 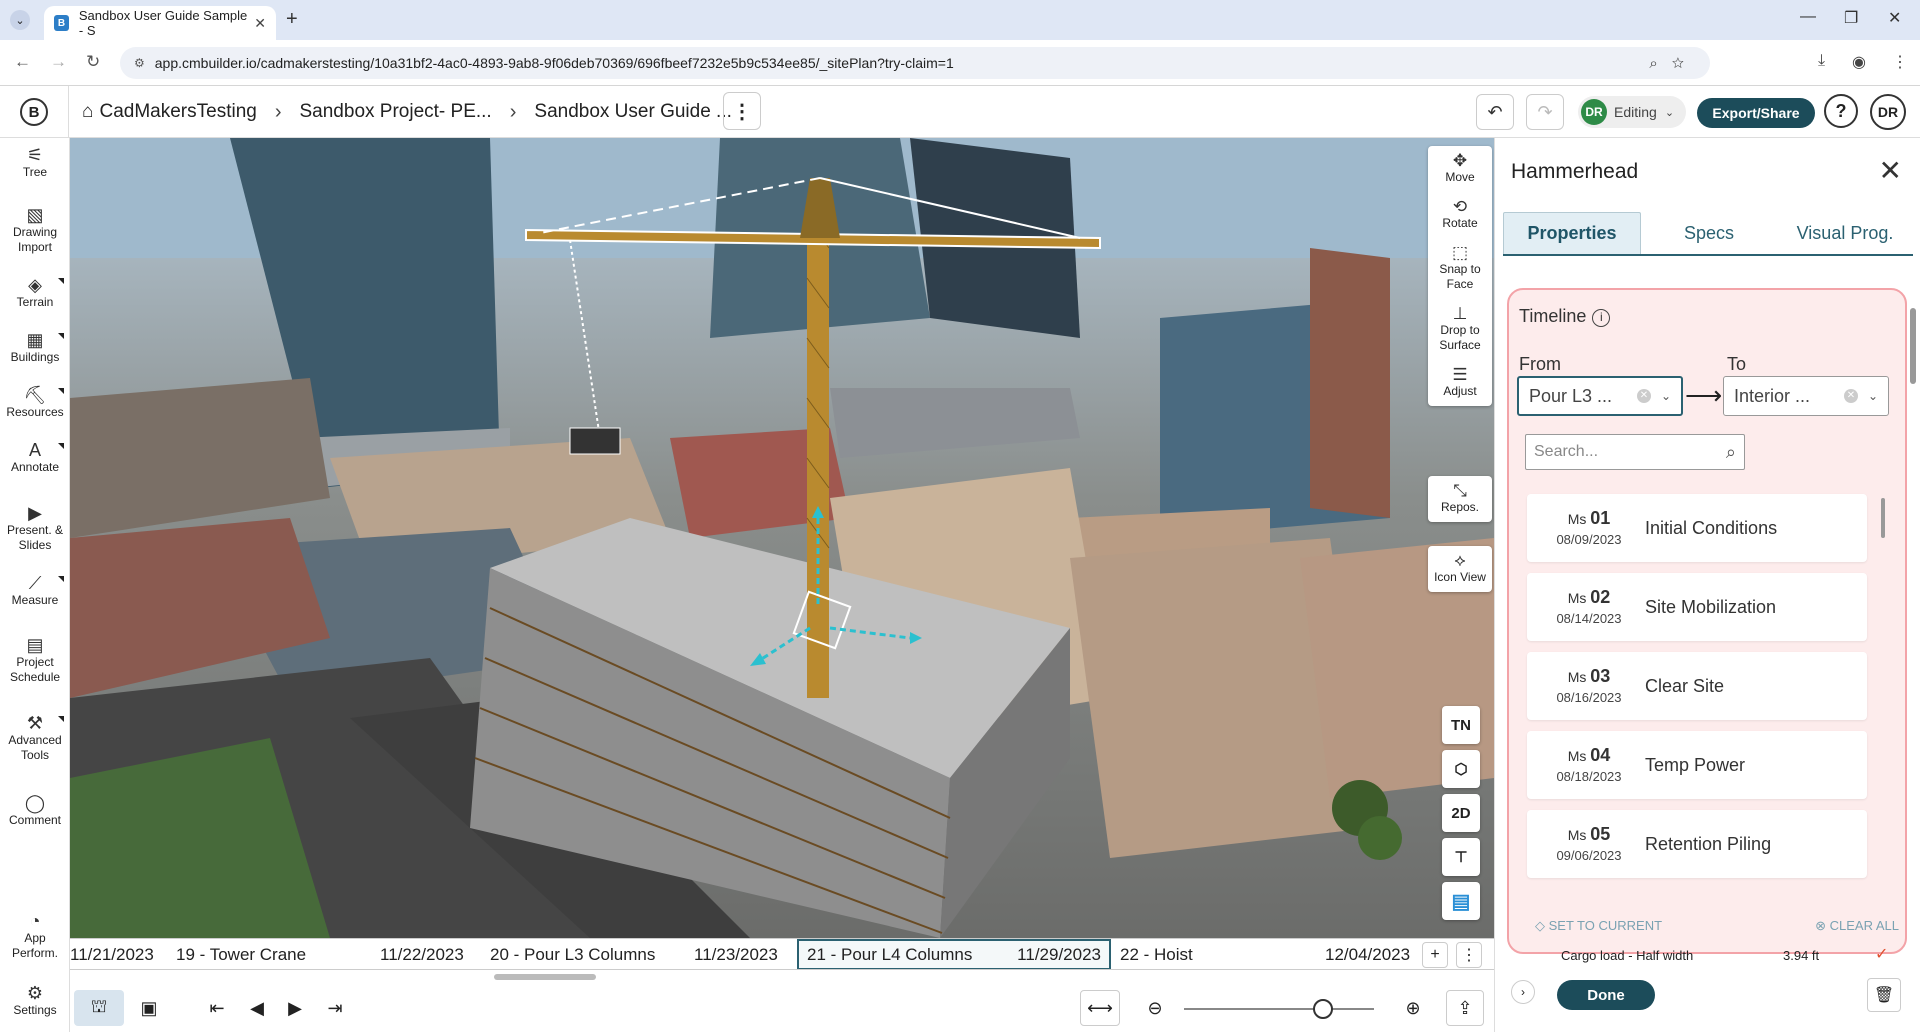 What do you see at coordinates (1435, 955) in the screenshot?
I see `add-timeline-button: +` at bounding box center [1435, 955].